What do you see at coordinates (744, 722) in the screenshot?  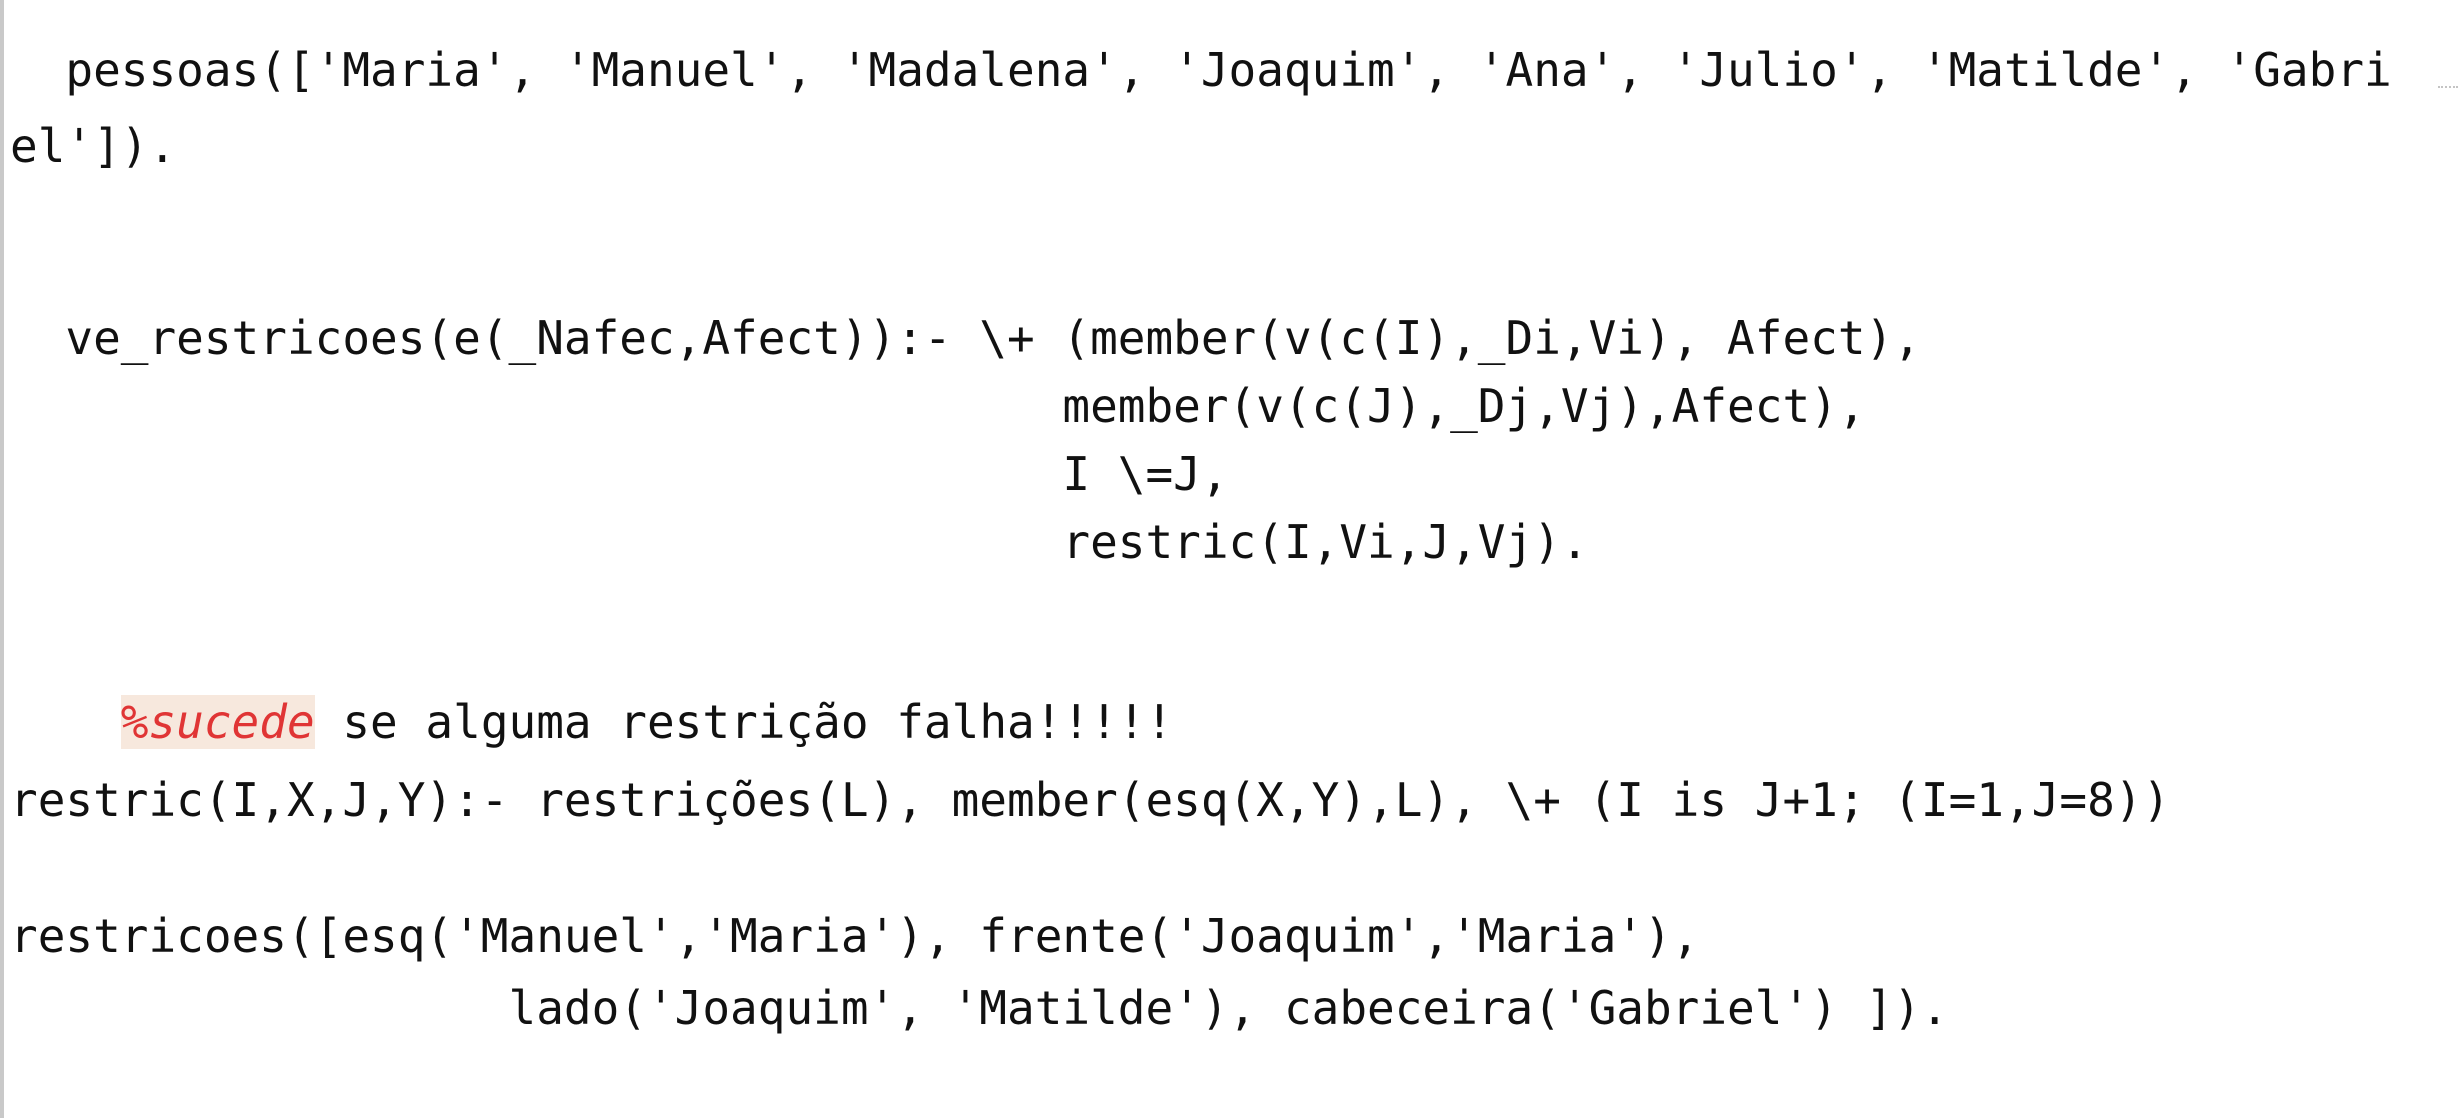 I see `comment-text: se alguma restrição falha!!!!!` at bounding box center [744, 722].